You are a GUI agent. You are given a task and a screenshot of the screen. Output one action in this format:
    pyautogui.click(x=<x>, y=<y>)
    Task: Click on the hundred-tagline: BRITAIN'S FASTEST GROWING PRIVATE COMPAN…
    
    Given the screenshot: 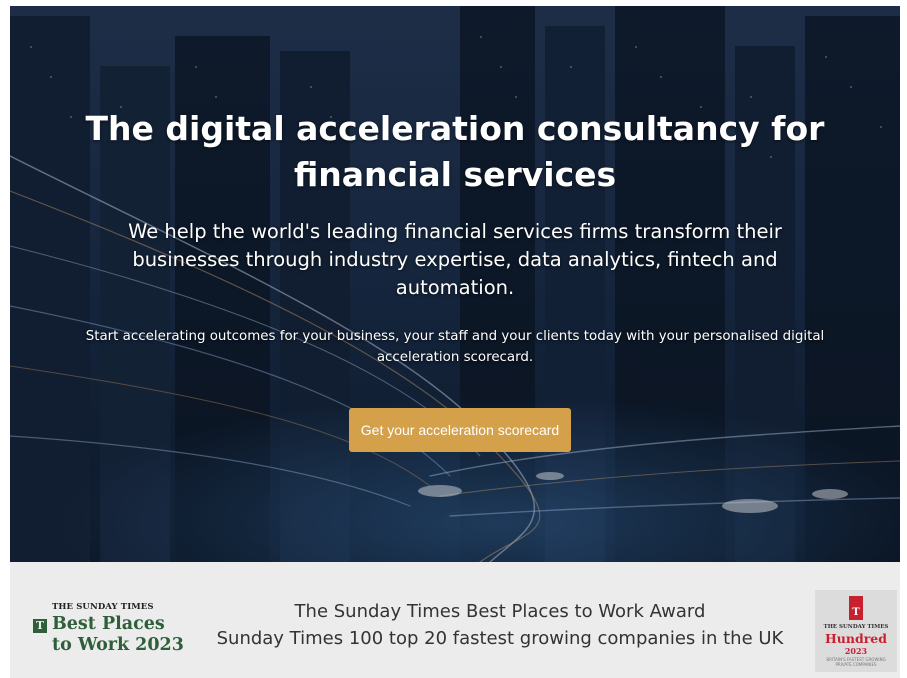 What is the action you would take?
    pyautogui.click(x=856, y=662)
    